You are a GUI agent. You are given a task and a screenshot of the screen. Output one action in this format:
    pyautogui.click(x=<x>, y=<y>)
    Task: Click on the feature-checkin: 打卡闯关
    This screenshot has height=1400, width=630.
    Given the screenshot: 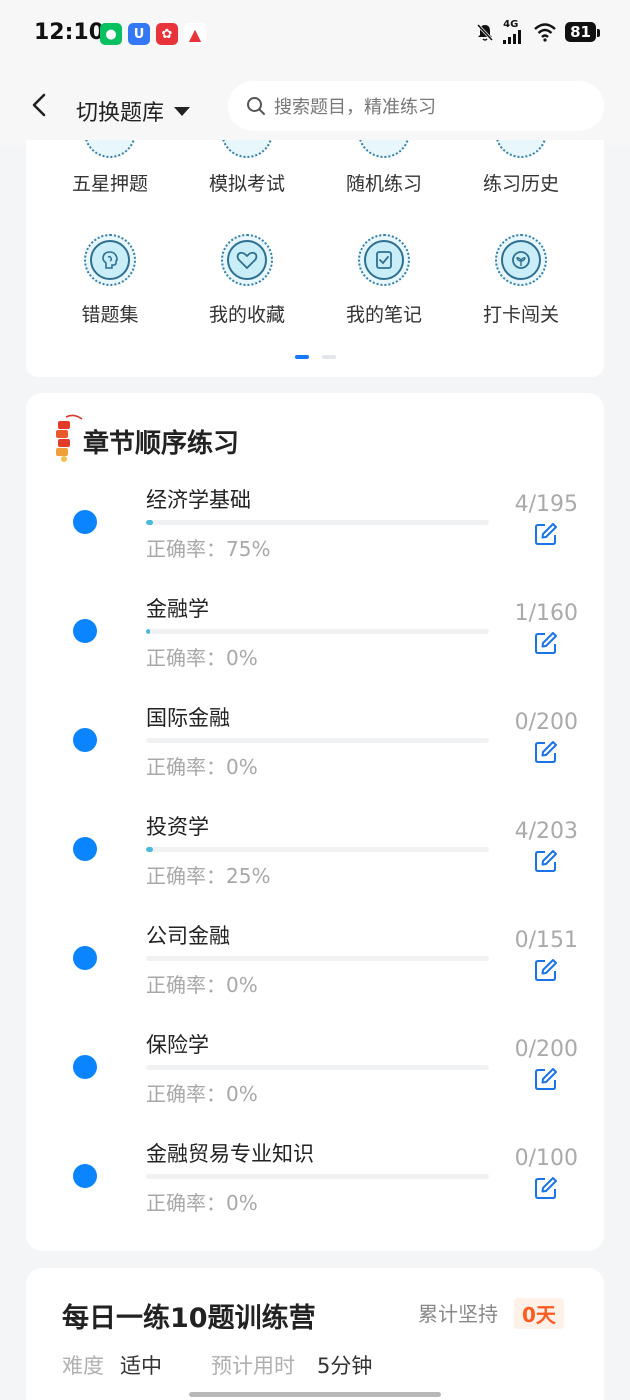 What is the action you would take?
    pyautogui.click(x=521, y=280)
    